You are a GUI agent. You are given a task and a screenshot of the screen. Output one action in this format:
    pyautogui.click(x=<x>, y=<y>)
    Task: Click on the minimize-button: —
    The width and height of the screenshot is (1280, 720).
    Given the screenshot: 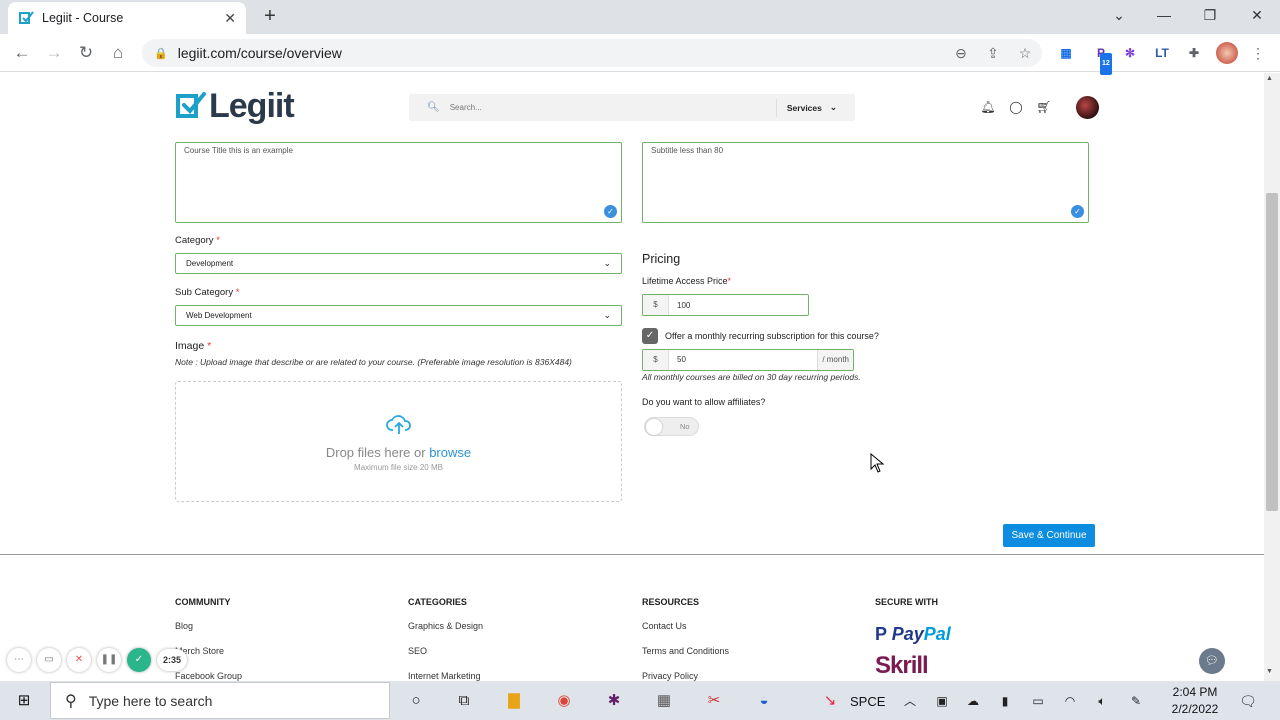 What is the action you would take?
    pyautogui.click(x=1164, y=15)
    